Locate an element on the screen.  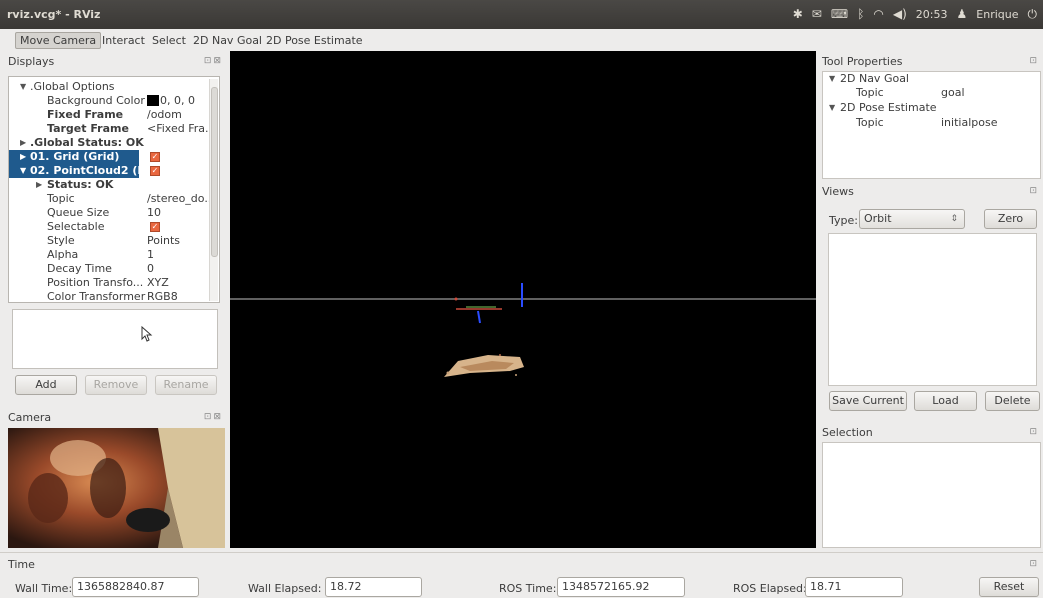
delete-view-button: Delete is located at coordinates (1012, 401).